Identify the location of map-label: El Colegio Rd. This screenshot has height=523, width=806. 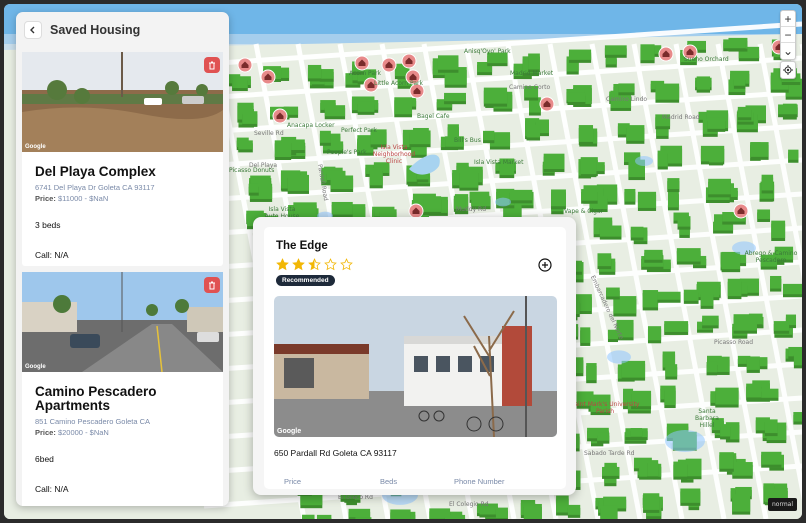
(469, 504).